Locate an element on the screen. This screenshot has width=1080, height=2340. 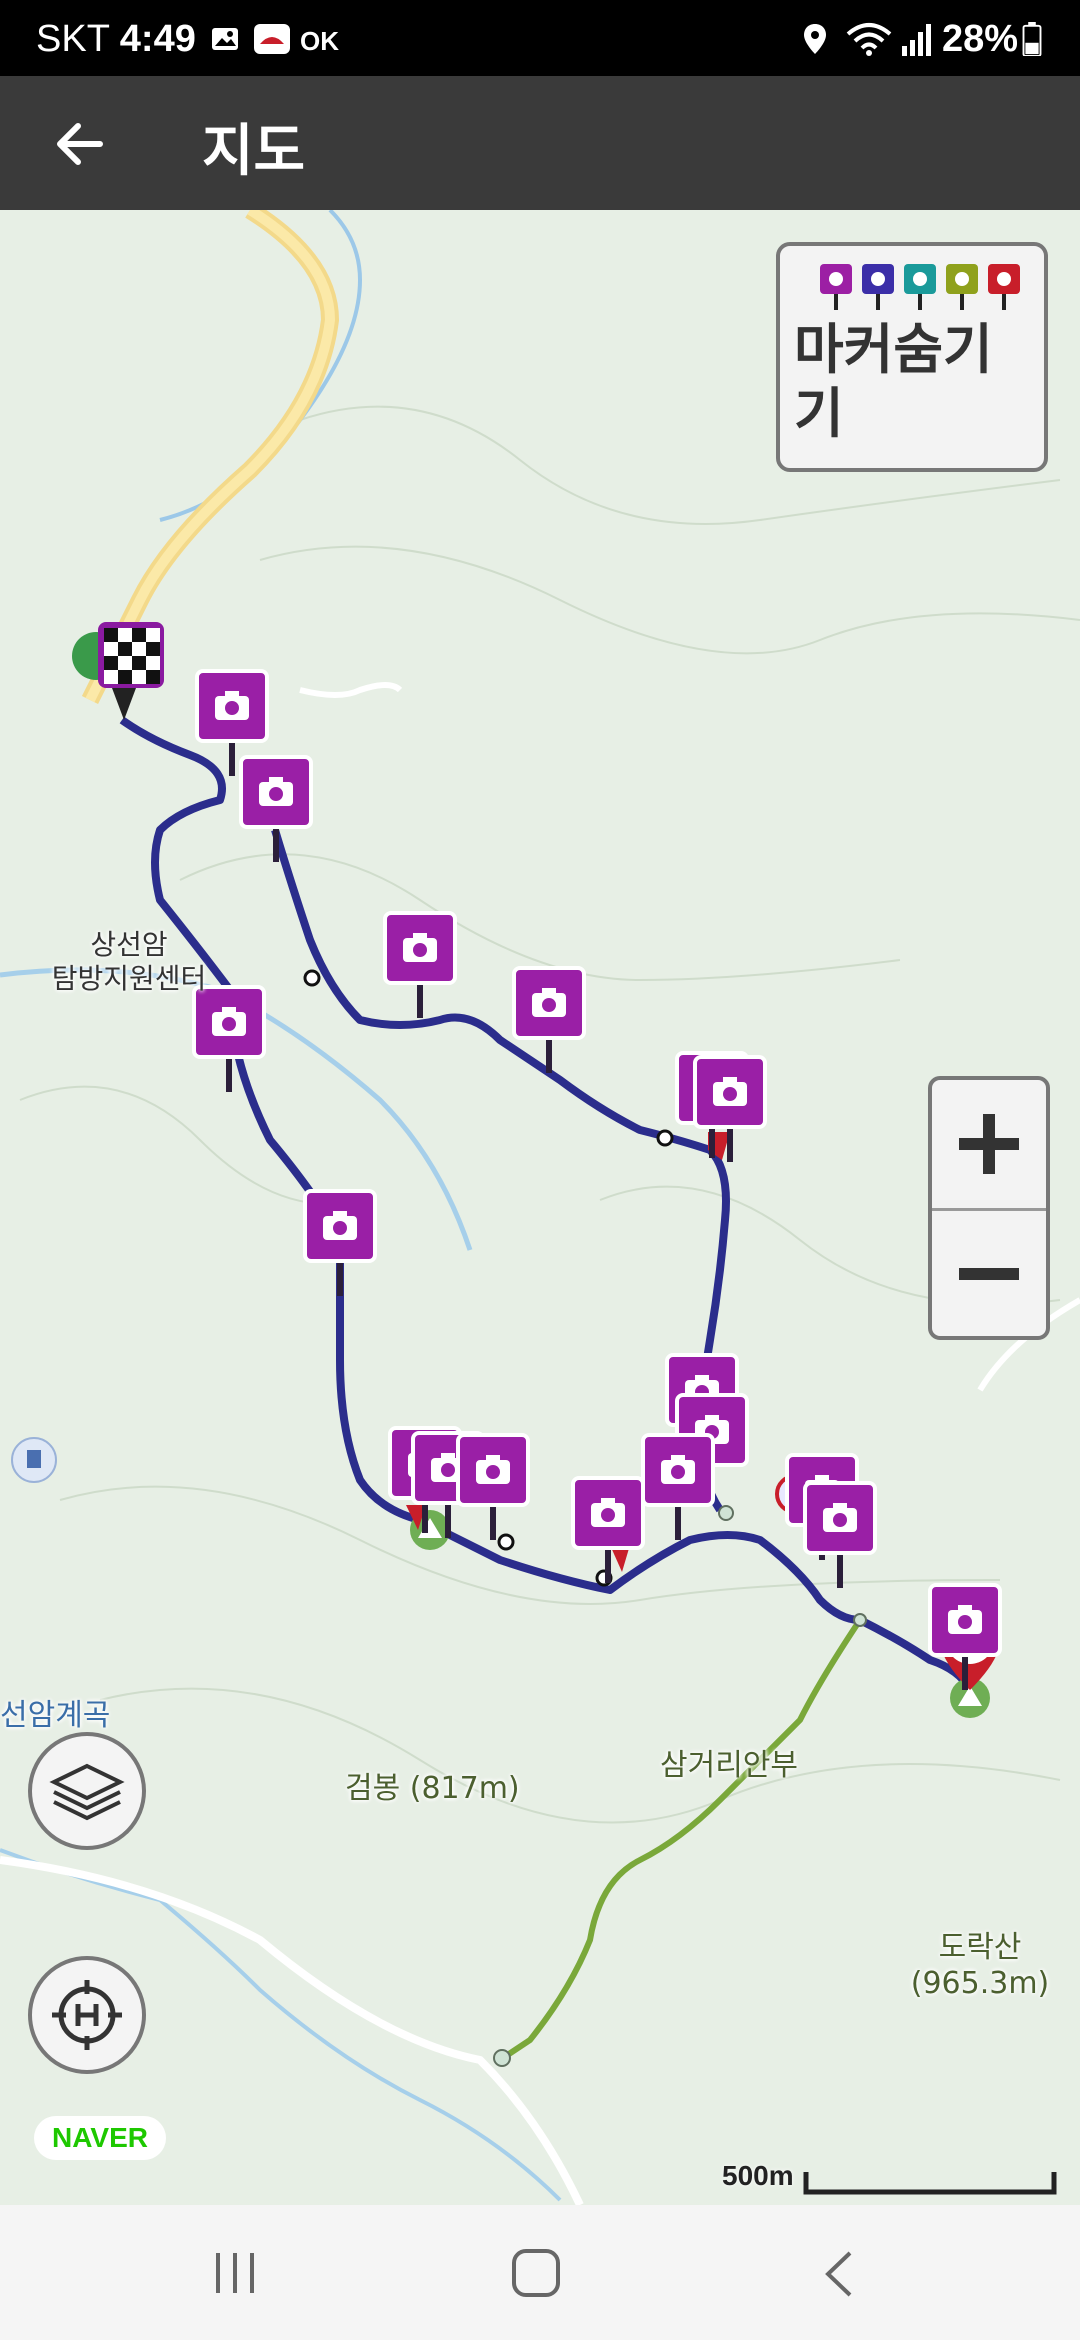
signal-icon is located at coordinates (916, 40).